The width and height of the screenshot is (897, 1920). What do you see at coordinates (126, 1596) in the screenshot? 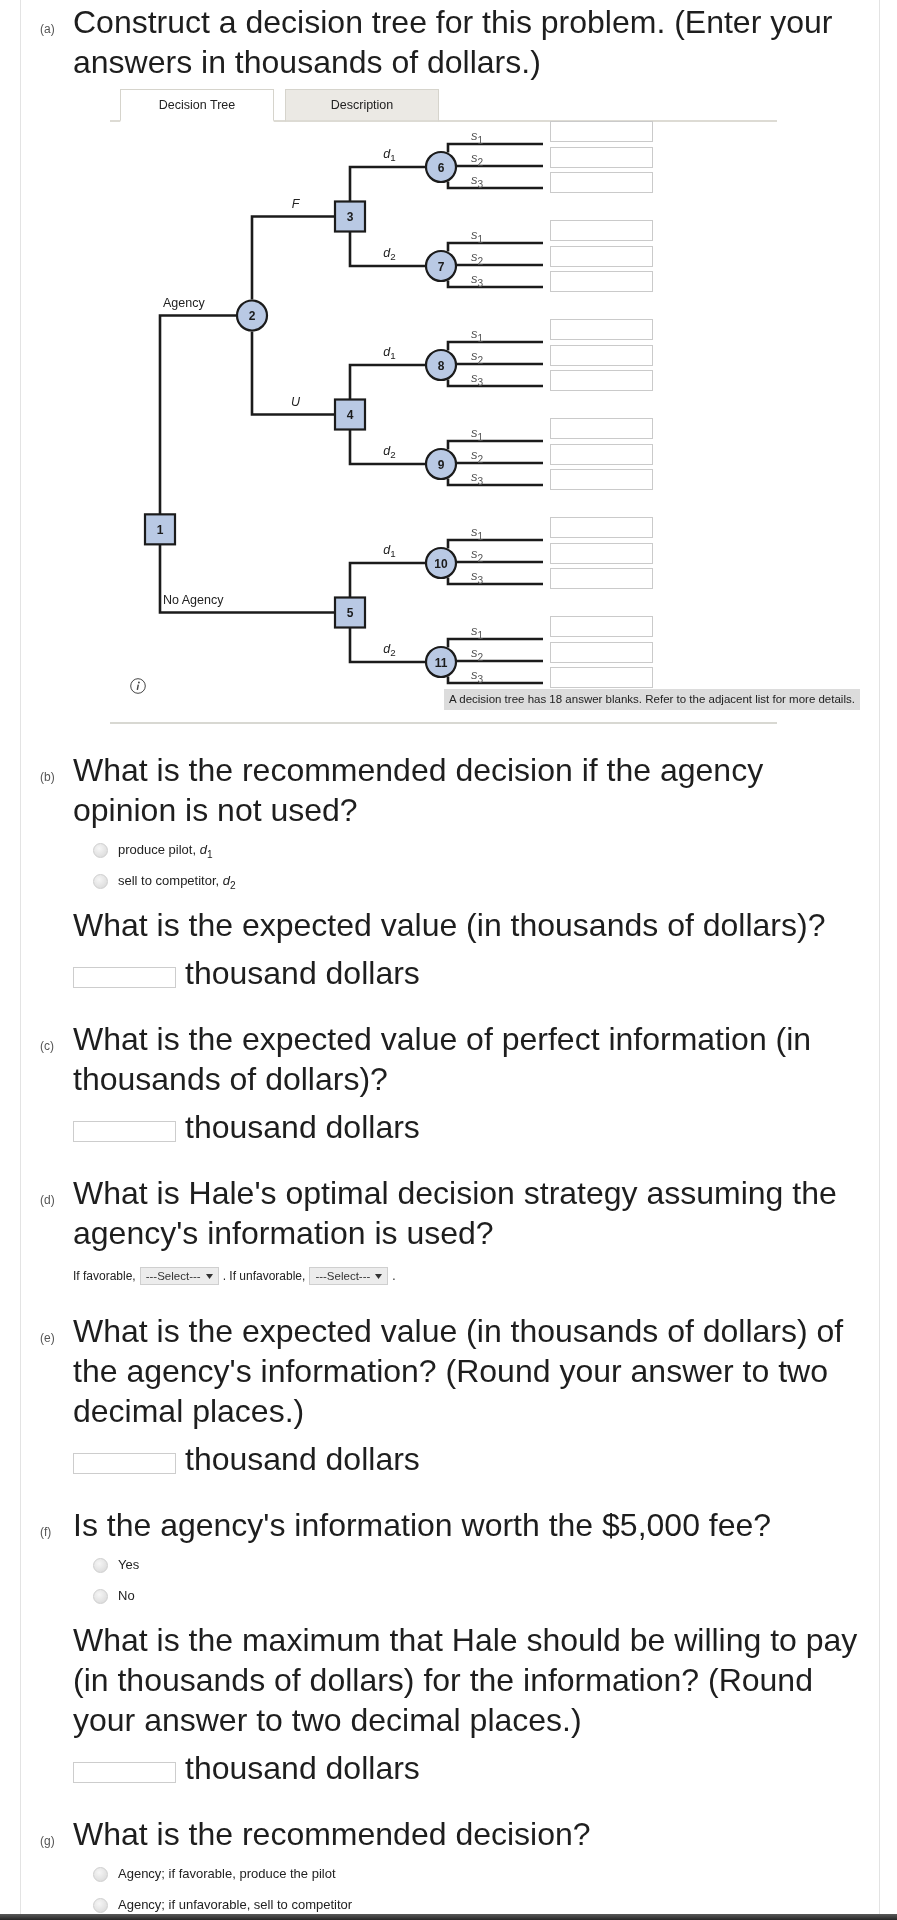
I see `option-label: No` at bounding box center [126, 1596].